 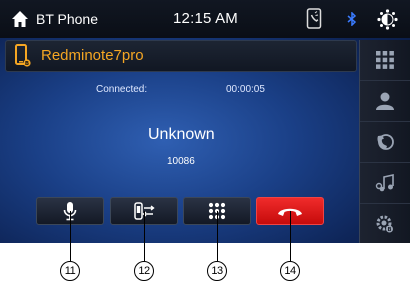 What do you see at coordinates (387, 19) in the screenshot?
I see `brightness-icon` at bounding box center [387, 19].